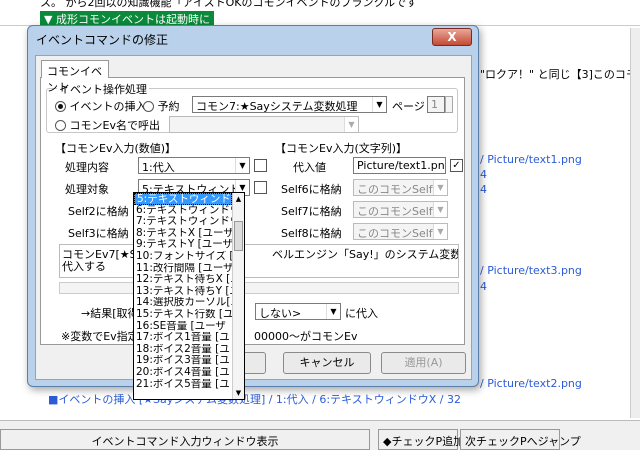 This screenshot has height=450, width=640. What do you see at coordinates (260, 165) in the screenshot?
I see `process-checkbox` at bounding box center [260, 165].